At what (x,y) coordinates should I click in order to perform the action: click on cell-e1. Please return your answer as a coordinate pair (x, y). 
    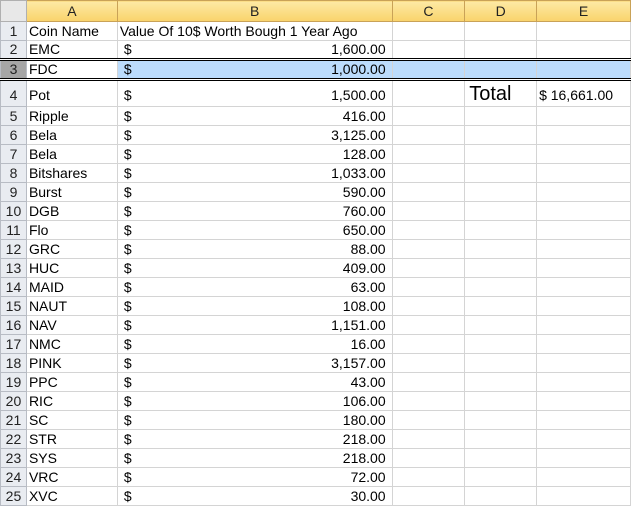
    Looking at the image, I should click on (583, 31).